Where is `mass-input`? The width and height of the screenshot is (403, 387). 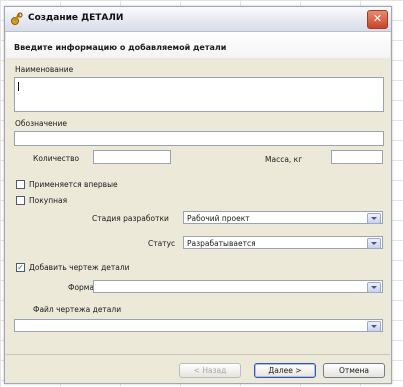
mass-input is located at coordinates (357, 157).